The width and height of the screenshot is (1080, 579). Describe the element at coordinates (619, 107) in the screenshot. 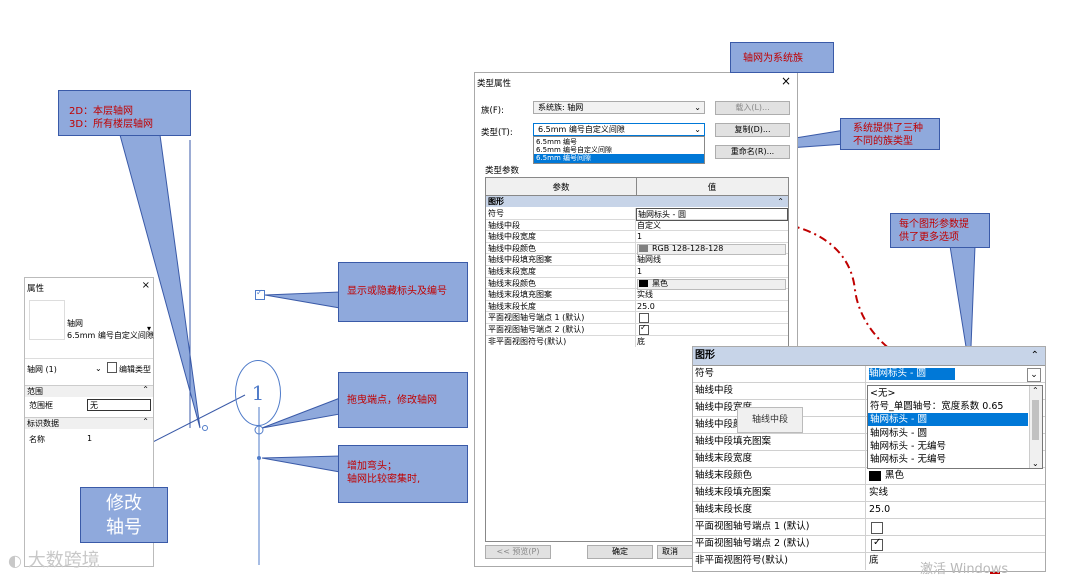

I see `family-select: 系统族: 轴网 ⌄` at that location.